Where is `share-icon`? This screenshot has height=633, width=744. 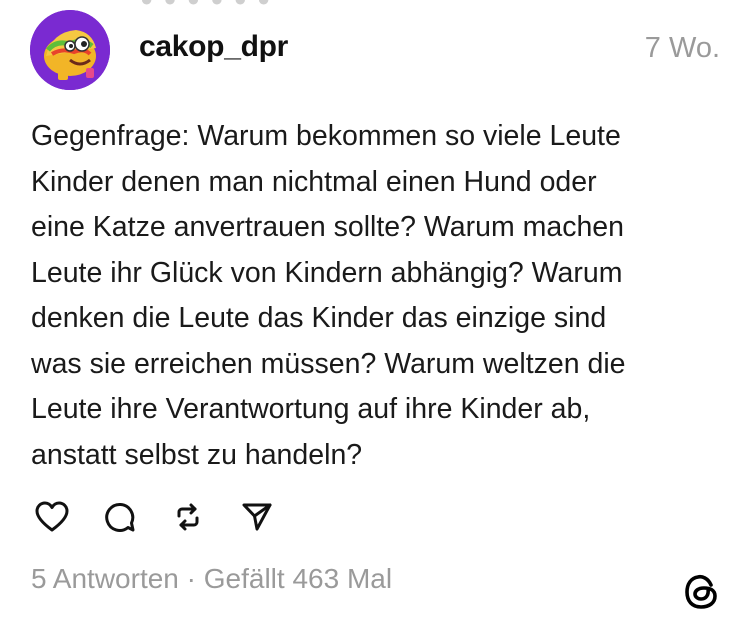 share-icon is located at coordinates (257, 517).